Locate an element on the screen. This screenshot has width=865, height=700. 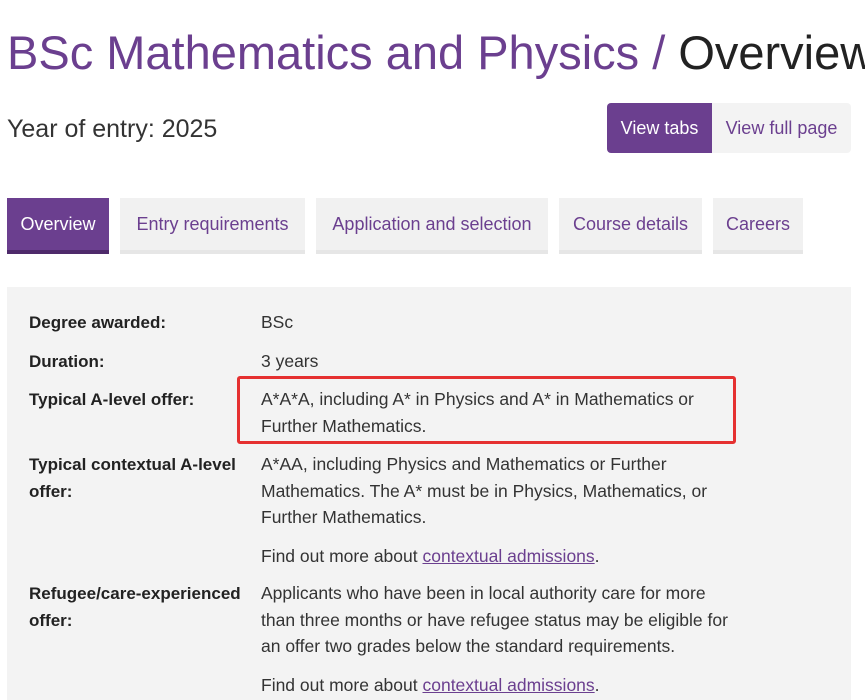
page-title: BSc Mathematics and Physics / Overview is located at coordinates (436, 53).